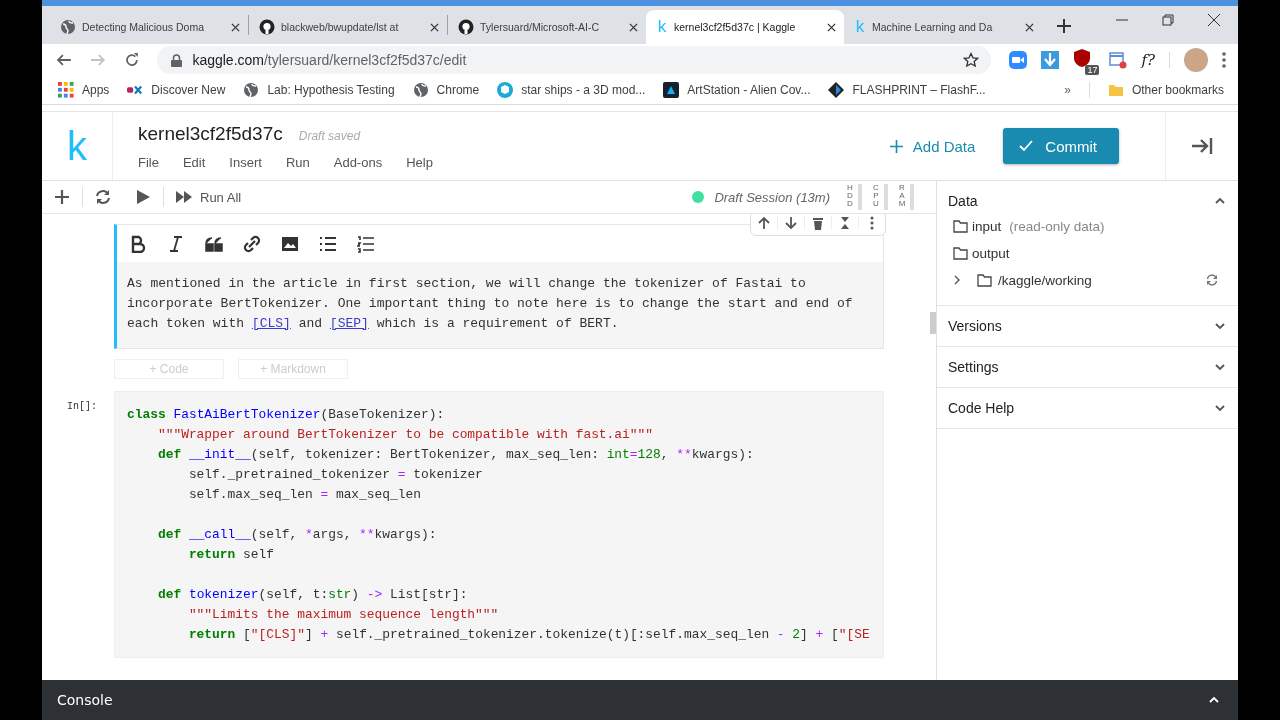 The height and width of the screenshot is (720, 1280). Describe the element at coordinates (745, 27) in the screenshot. I see `browser-tab: k kernel3cf2f5d37c | Kaggle` at that location.